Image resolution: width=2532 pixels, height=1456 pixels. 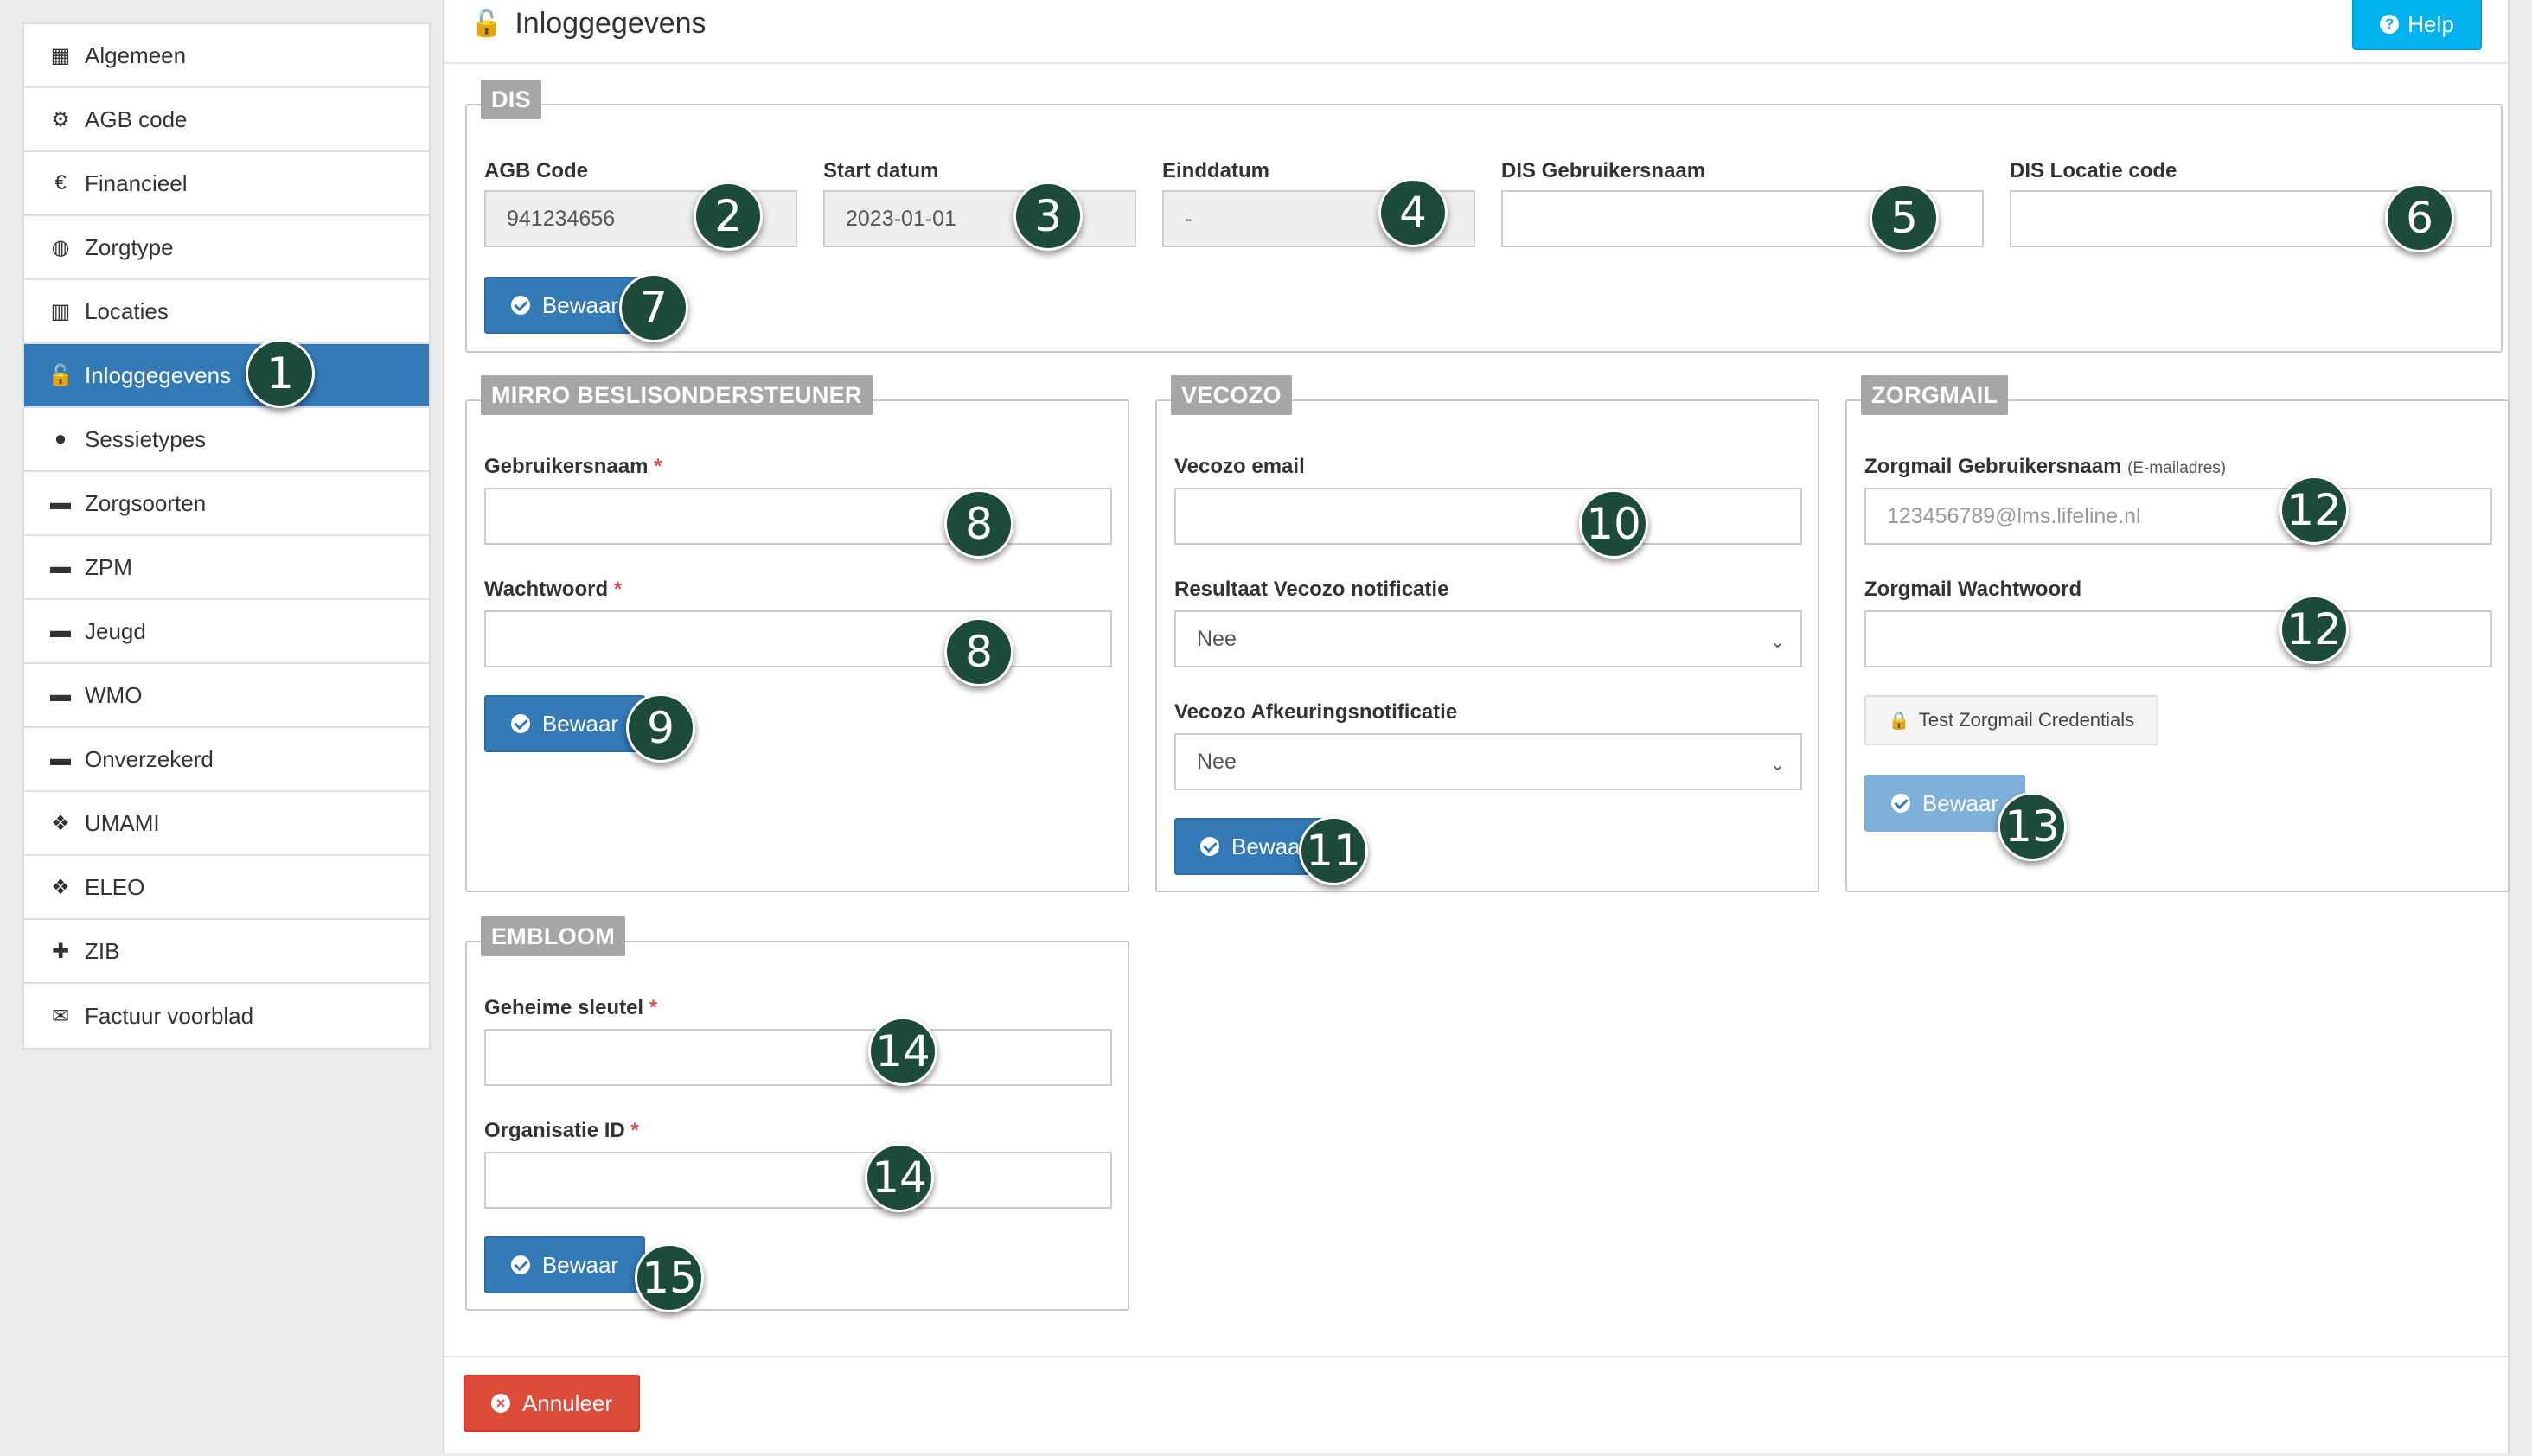 I want to click on mirro-save-button: Bewaar, so click(x=564, y=724).